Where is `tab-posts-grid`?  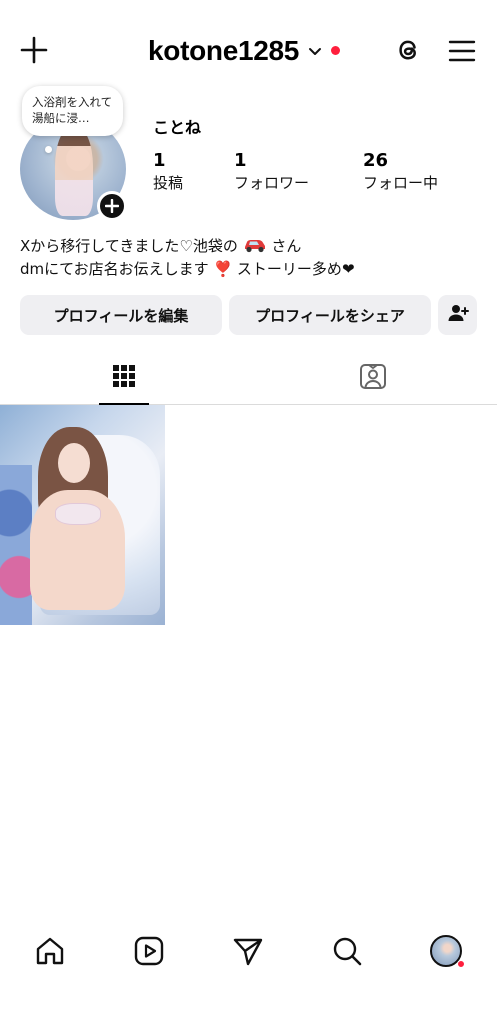
tab-posts-grid is located at coordinates (124, 378).